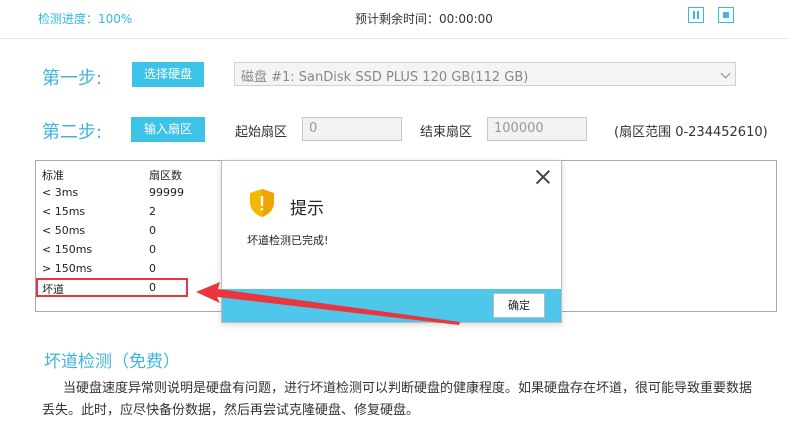 This screenshot has height=422, width=790. What do you see at coordinates (424, 19) in the screenshot?
I see `remaining-time-text: 预计剩余时间：00:00:00` at bounding box center [424, 19].